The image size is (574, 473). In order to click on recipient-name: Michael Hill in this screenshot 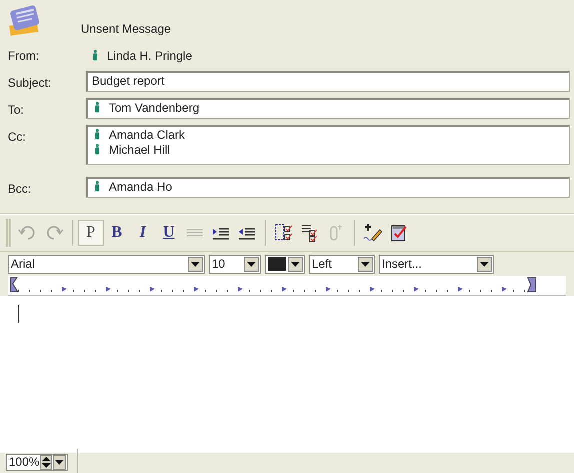, I will do `click(329, 150)`.